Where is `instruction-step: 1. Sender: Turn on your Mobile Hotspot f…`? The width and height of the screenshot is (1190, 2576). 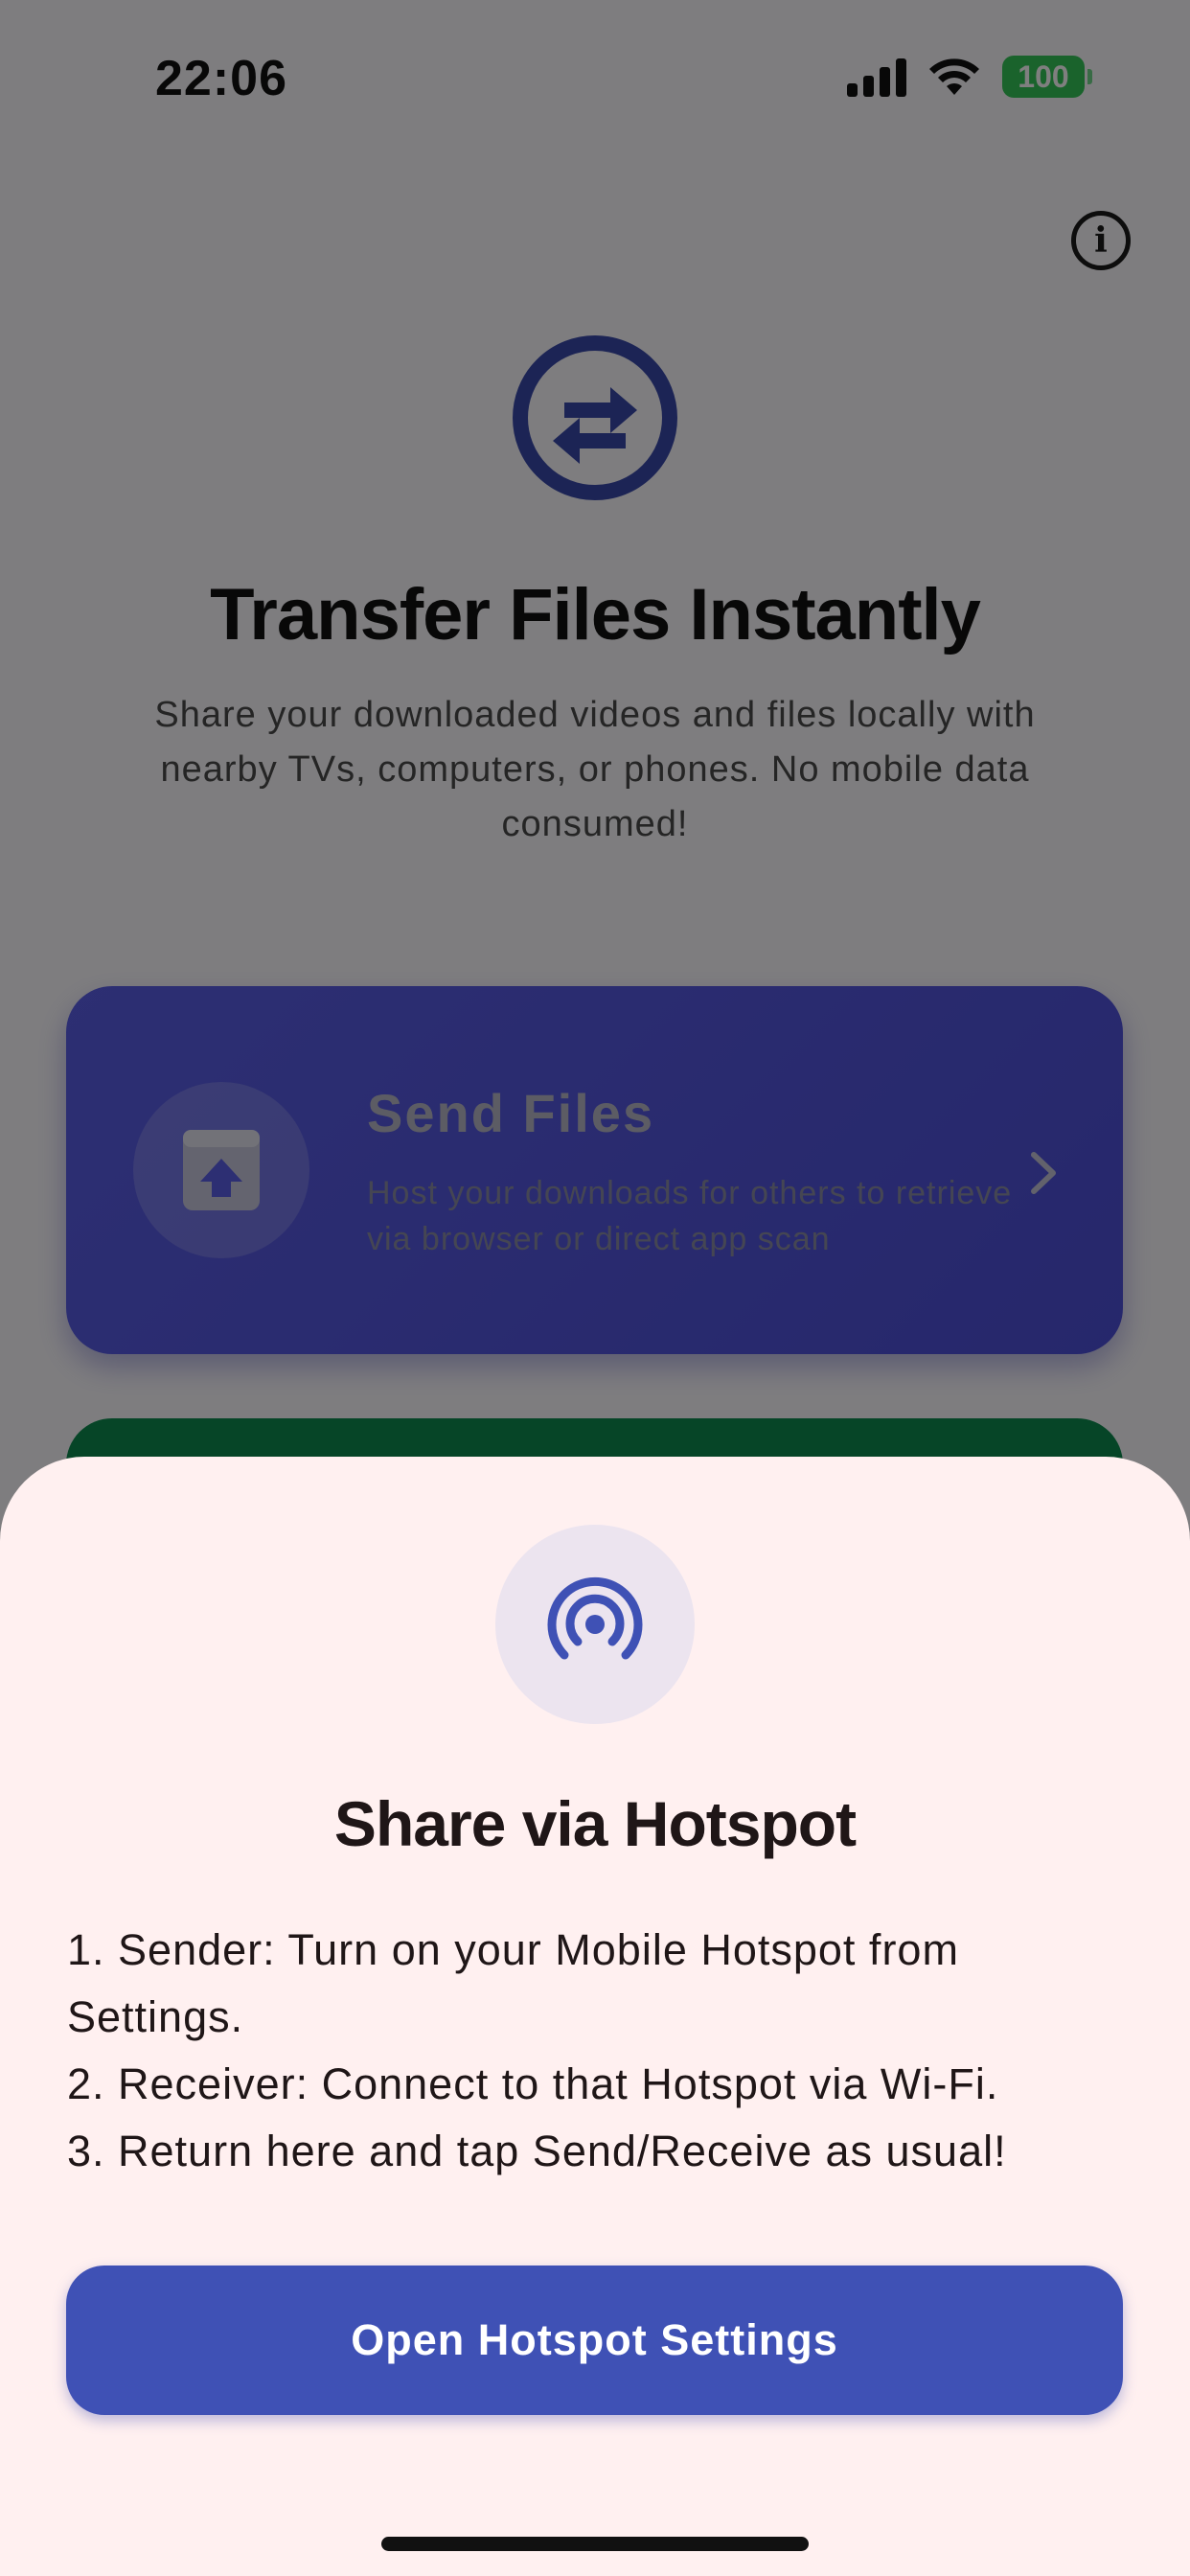
instruction-step: 1. Sender: Turn on your Mobile Hotspot f… is located at coordinates (513, 1983).